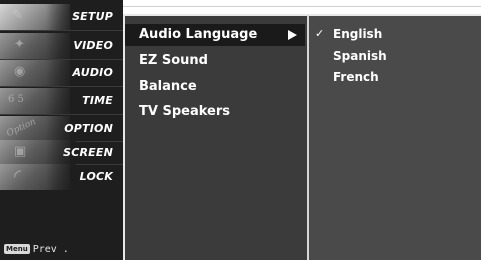 Image resolution: width=481 pixels, height=260 pixels. What do you see at coordinates (88, 152) in the screenshot?
I see `sidebar-item-label: SCREEN` at bounding box center [88, 152].